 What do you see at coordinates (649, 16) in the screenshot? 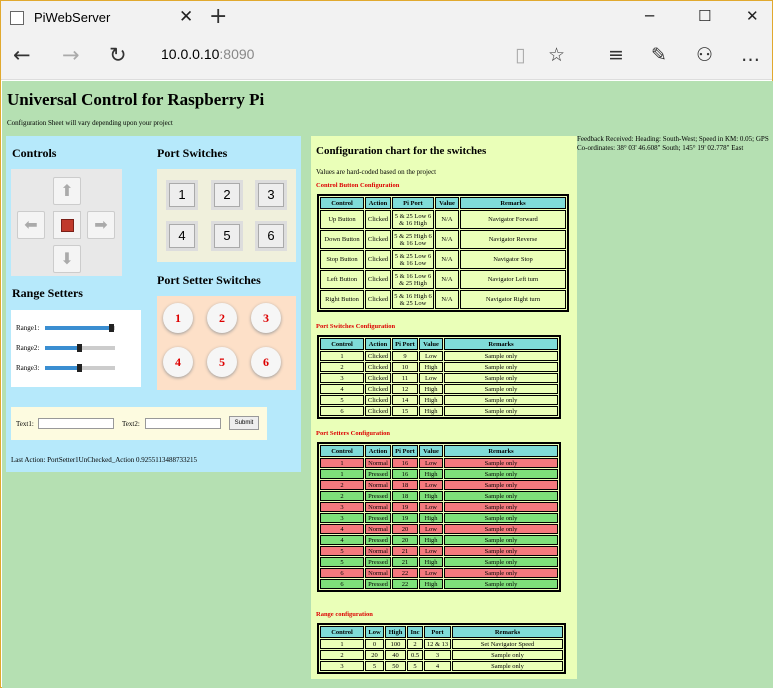
I see `minimize-icon: ─` at bounding box center [649, 16].